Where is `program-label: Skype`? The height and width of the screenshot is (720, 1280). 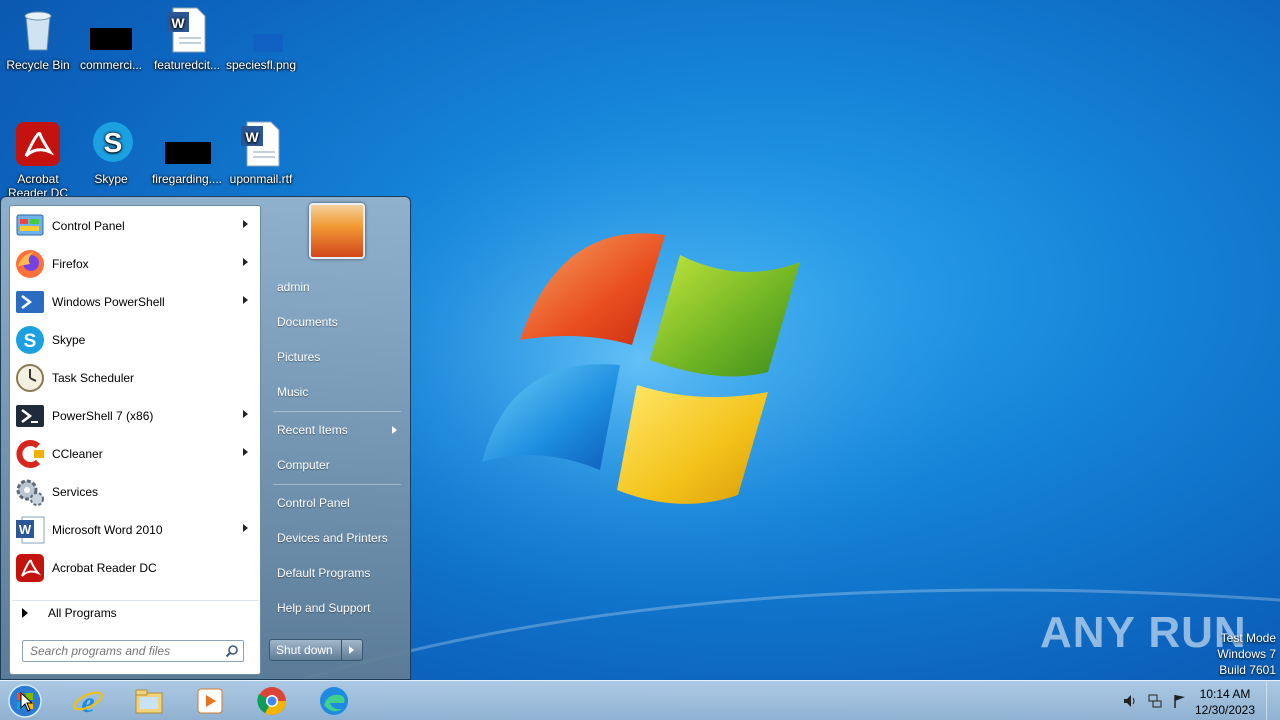
program-label: Skype is located at coordinates (69, 340).